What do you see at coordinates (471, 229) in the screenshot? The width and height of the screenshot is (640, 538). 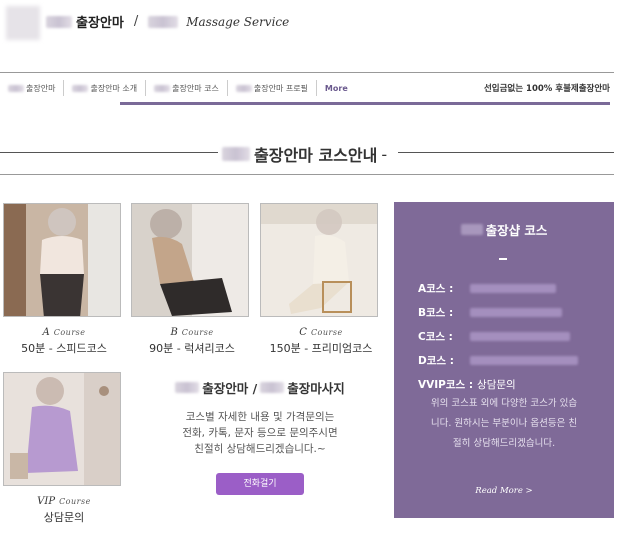 I see `blurred-panel-prefix` at bounding box center [471, 229].